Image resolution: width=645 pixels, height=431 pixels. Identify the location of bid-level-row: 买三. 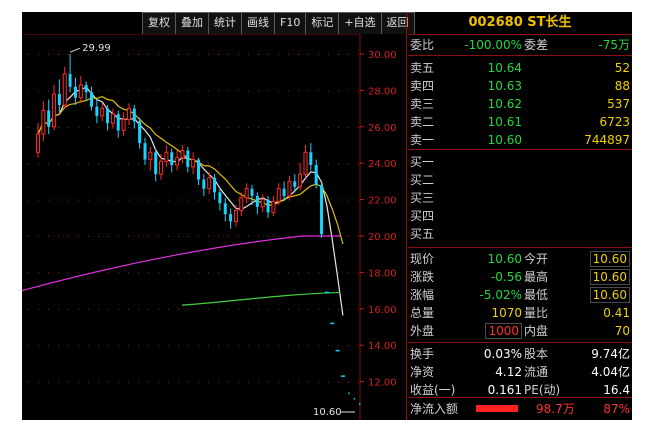
(520, 198).